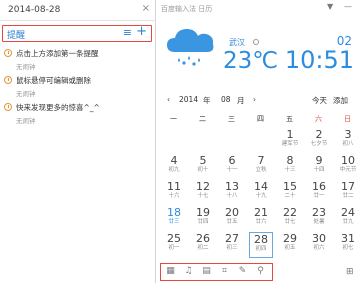 This screenshot has height=283, width=360. Describe the element at coordinates (319, 238) in the screenshot. I see `date-number: 30` at that location.